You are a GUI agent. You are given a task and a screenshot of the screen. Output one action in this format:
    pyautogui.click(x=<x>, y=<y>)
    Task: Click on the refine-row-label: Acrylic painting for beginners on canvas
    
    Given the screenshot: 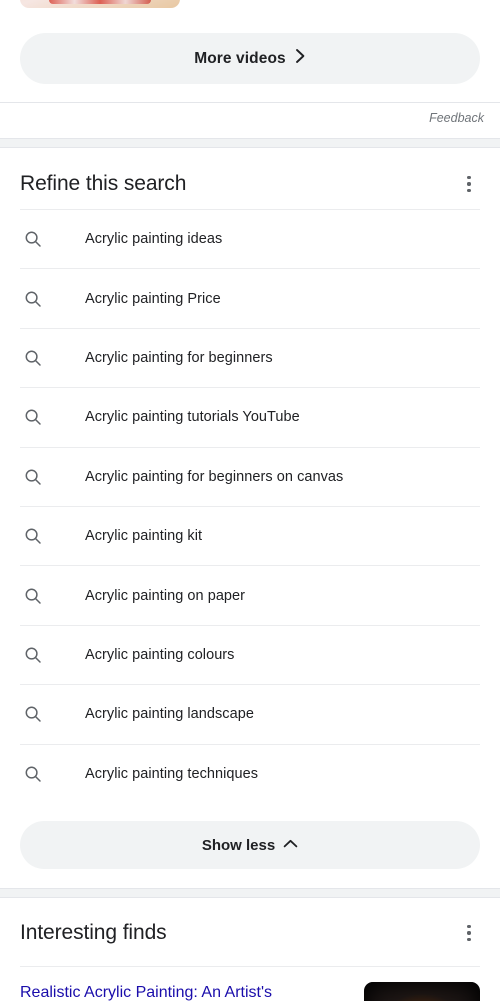 What is the action you would take?
    pyautogui.click(x=214, y=476)
    